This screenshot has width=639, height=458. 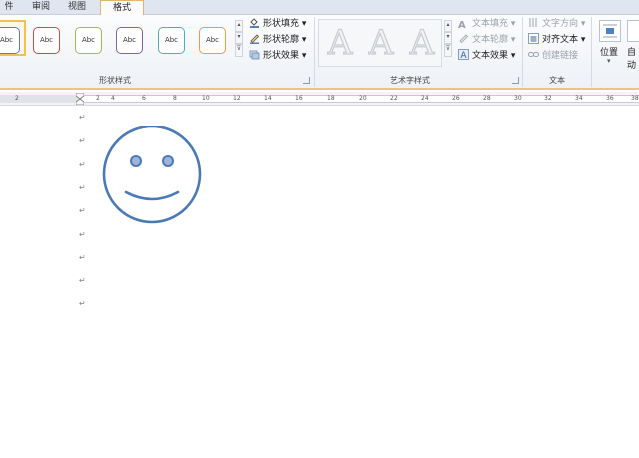 I want to click on create-link-label: 创建链接, so click(x=560, y=56).